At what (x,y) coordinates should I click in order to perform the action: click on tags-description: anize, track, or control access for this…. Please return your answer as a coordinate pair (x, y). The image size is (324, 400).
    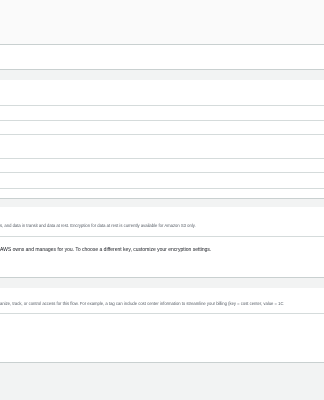
    Looking at the image, I should click on (142, 303).